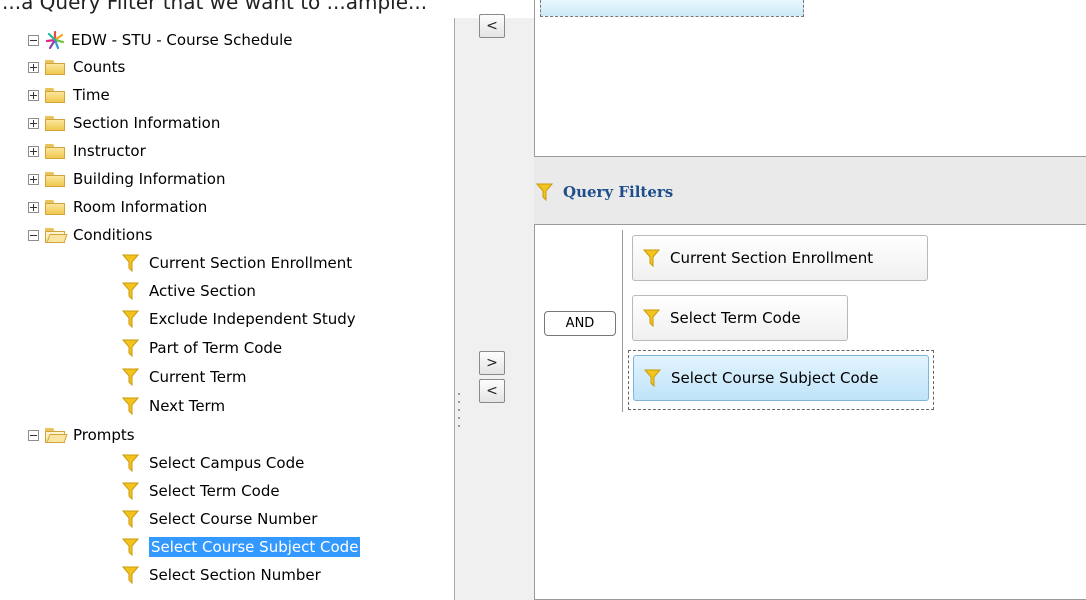 This screenshot has height=600, width=1086. I want to click on folder-label: Time, so click(91, 95).